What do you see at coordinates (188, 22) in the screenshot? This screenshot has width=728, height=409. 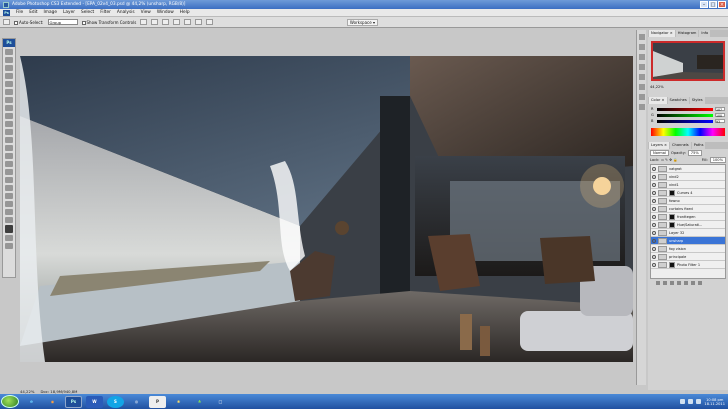 I see `align-center-icon` at bounding box center [188, 22].